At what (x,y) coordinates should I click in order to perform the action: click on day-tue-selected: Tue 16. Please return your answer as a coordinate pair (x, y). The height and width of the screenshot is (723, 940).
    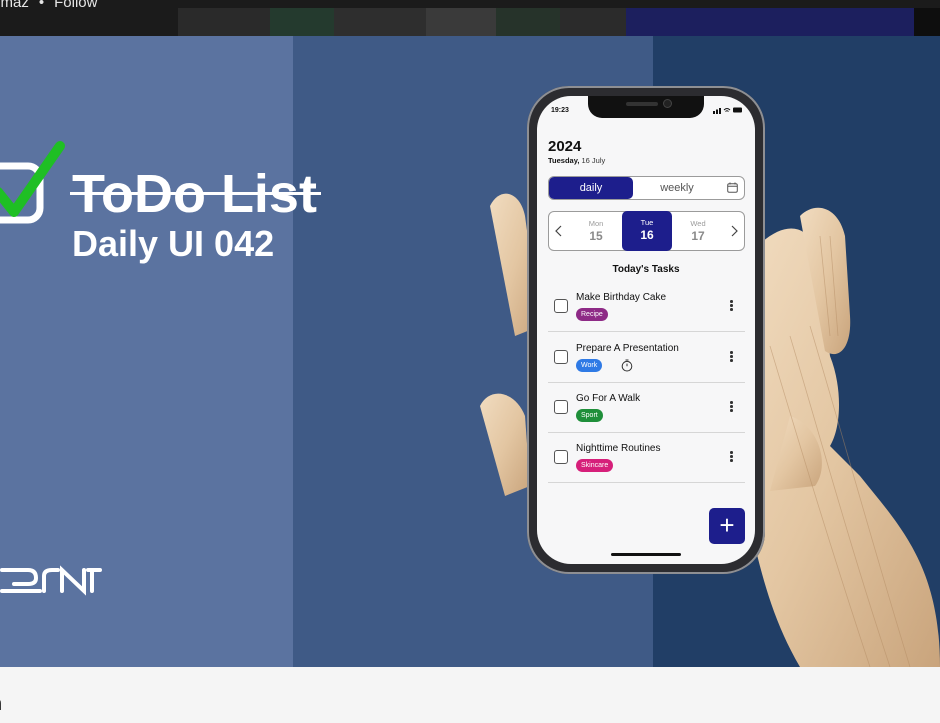
    Looking at the image, I should click on (647, 231).